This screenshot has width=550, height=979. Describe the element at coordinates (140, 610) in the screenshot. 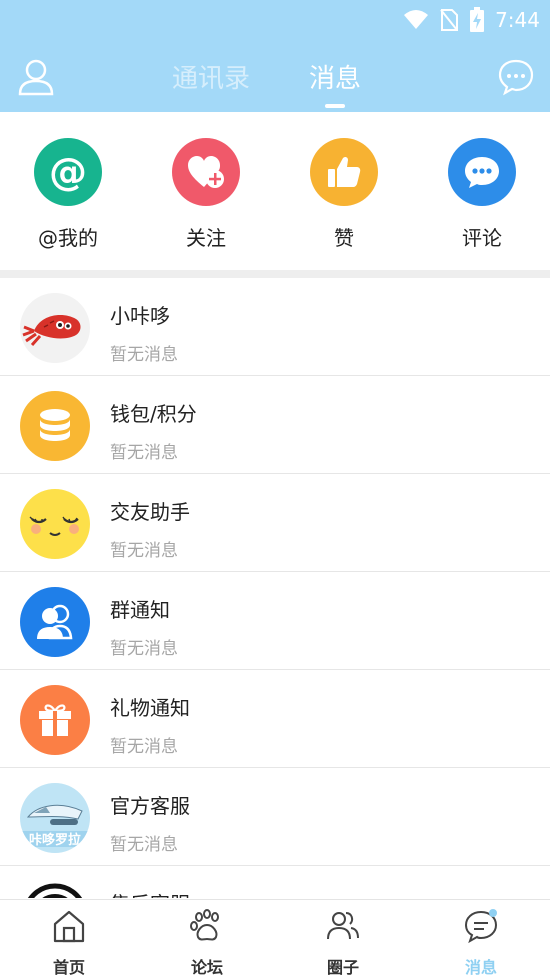

I see `message-title: 群通知` at that location.